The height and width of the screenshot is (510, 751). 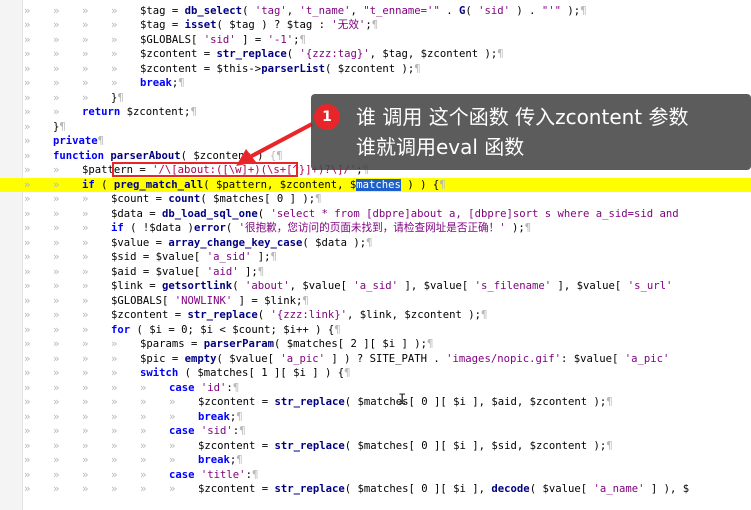 What do you see at coordinates (130, 242) in the screenshot?
I see `code-token: $value` at bounding box center [130, 242].